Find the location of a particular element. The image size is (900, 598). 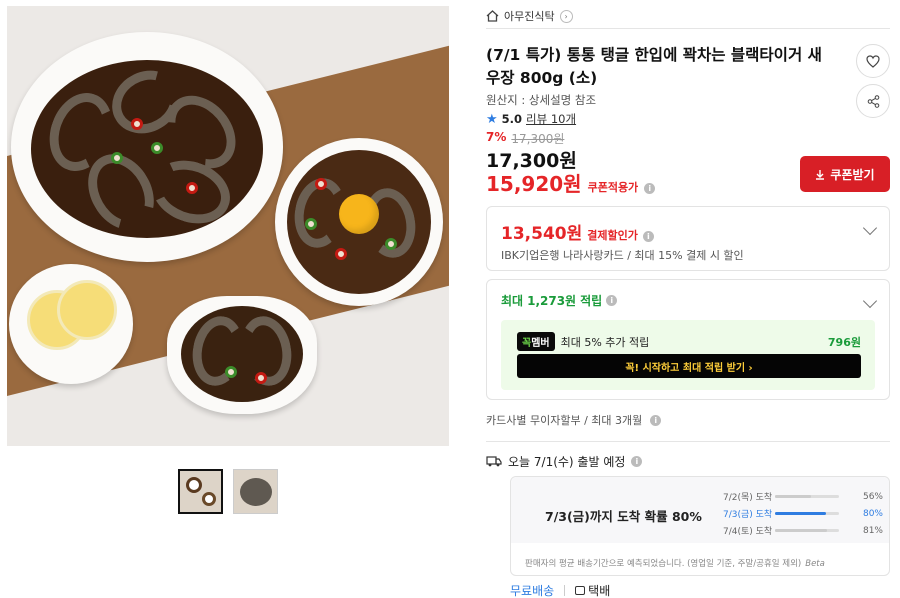

points-prefix: 최대 is located at coordinates (512, 301).